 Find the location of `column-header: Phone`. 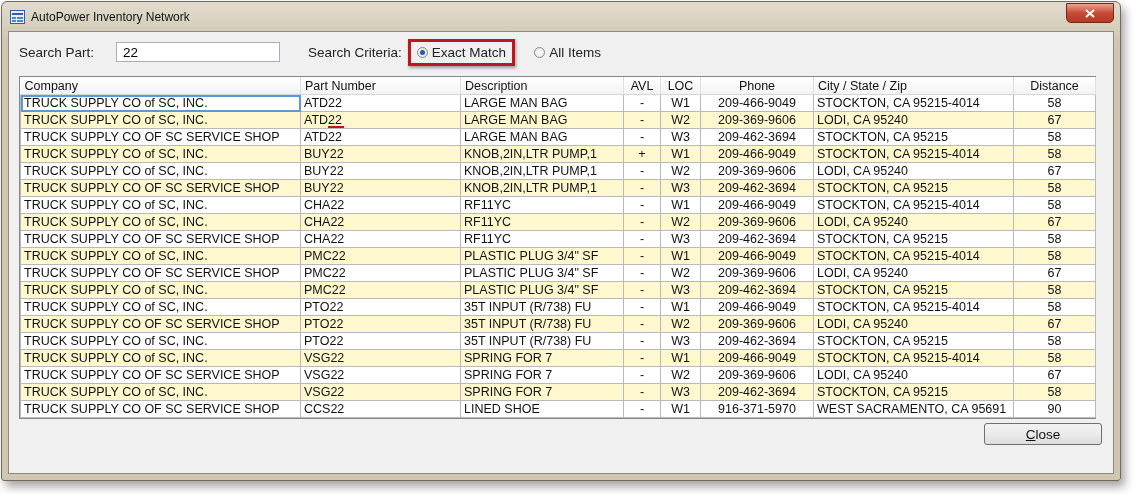

column-header: Phone is located at coordinates (757, 86).